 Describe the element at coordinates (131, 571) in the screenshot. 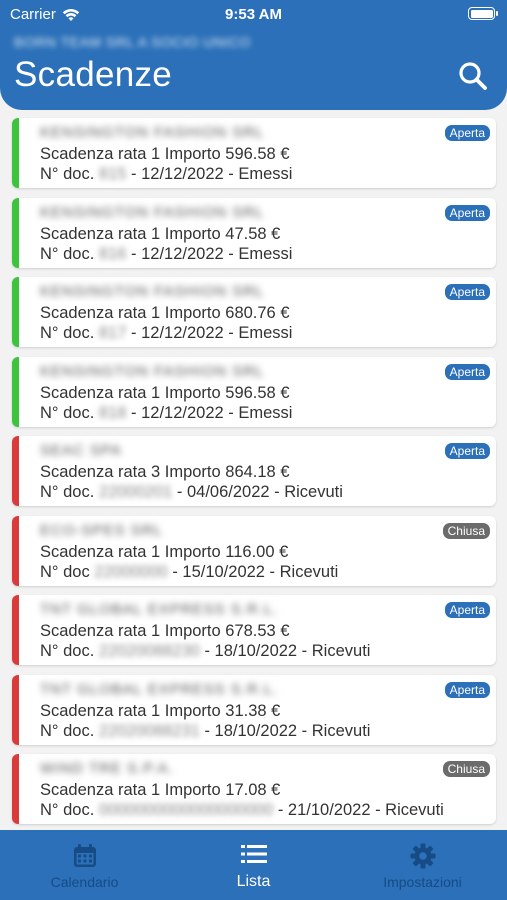

I see `doc-number: 22000000` at that location.